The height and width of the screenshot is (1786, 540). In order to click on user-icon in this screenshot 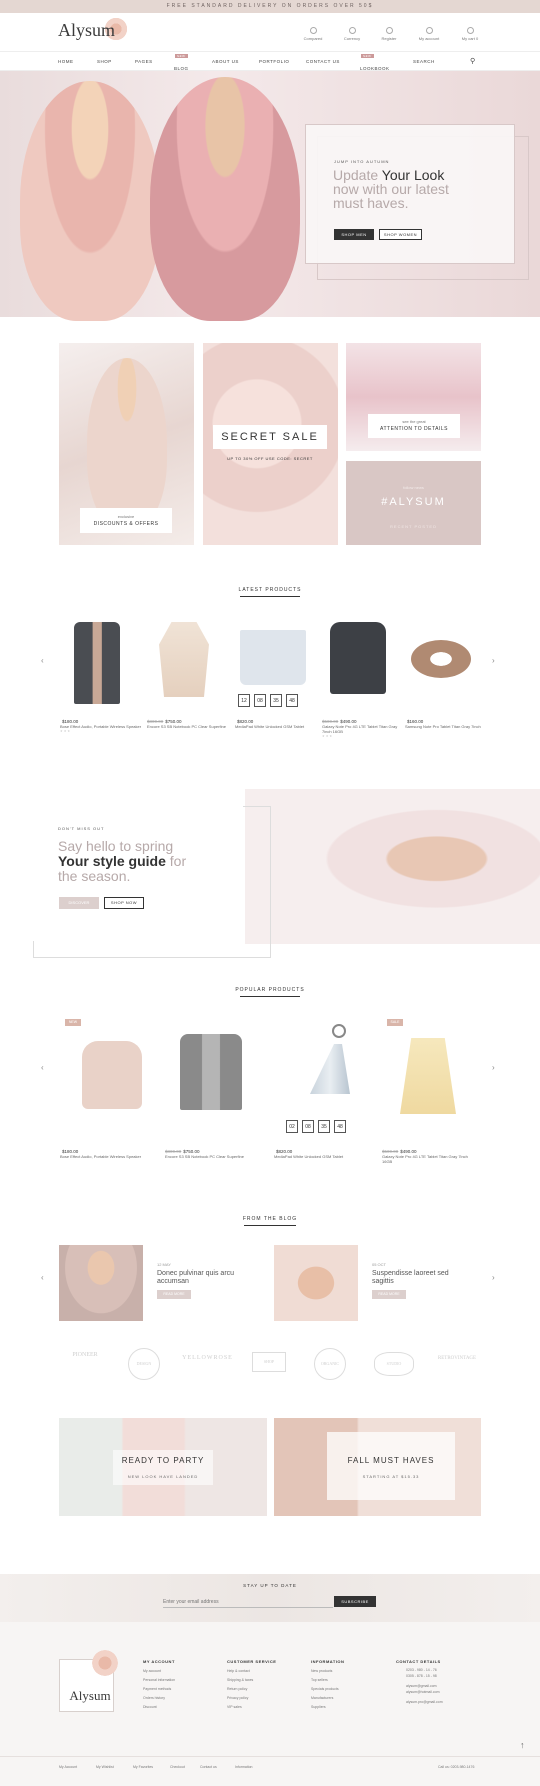, I will do `click(389, 30)`.